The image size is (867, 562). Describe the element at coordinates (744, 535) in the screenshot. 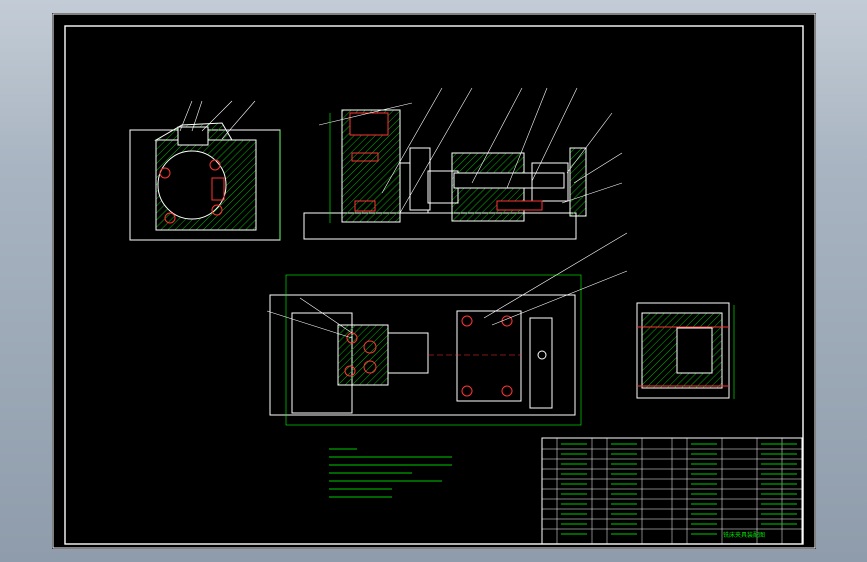

I see `drawing-title: 铣床夹具装配图` at that location.